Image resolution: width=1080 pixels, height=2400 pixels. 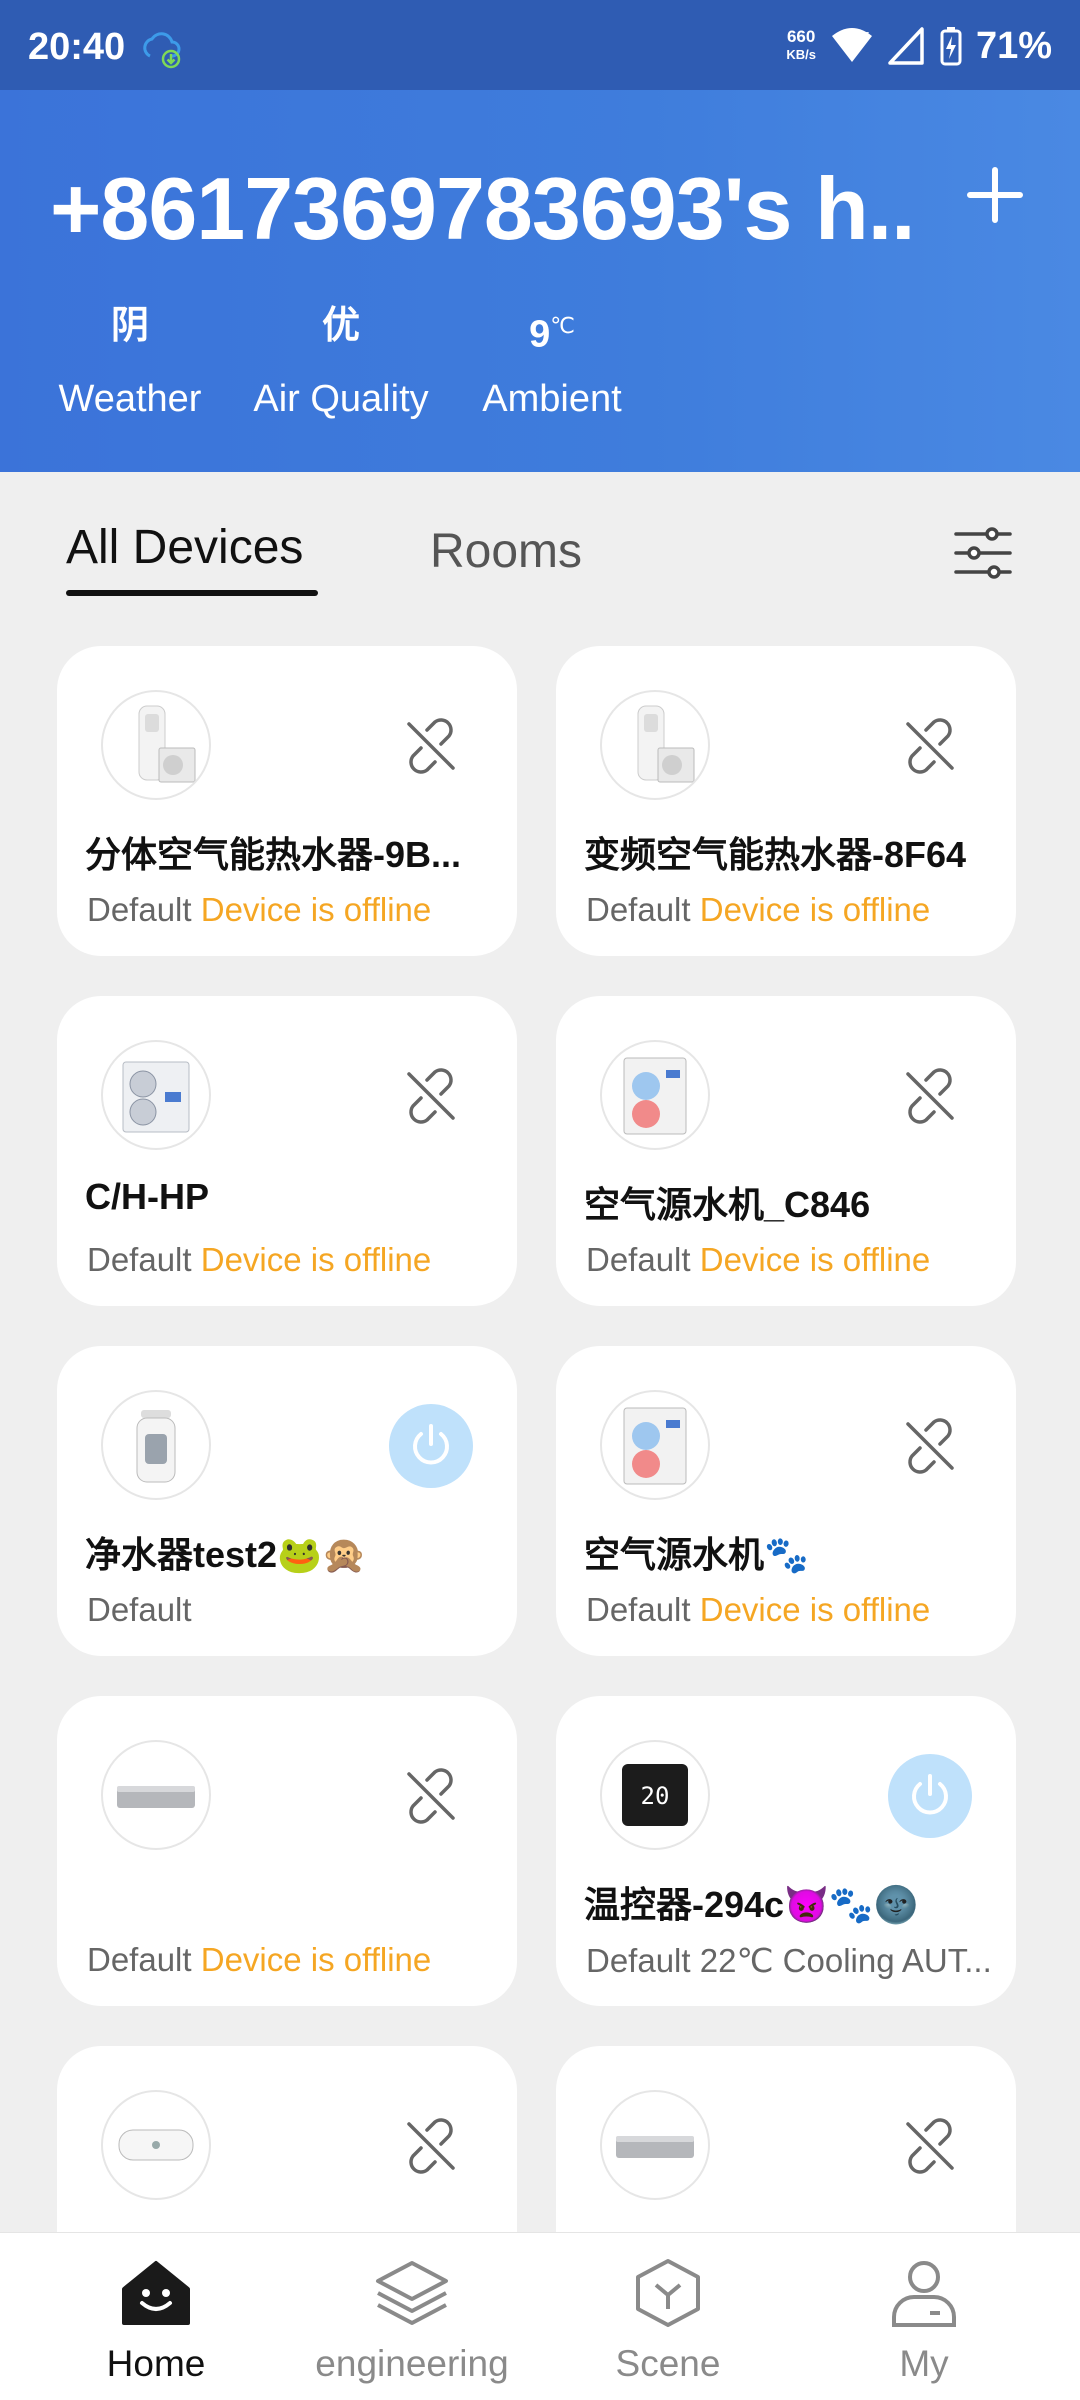 I want to click on ambient-info: 9℃ Ambient, so click(x=552, y=358).